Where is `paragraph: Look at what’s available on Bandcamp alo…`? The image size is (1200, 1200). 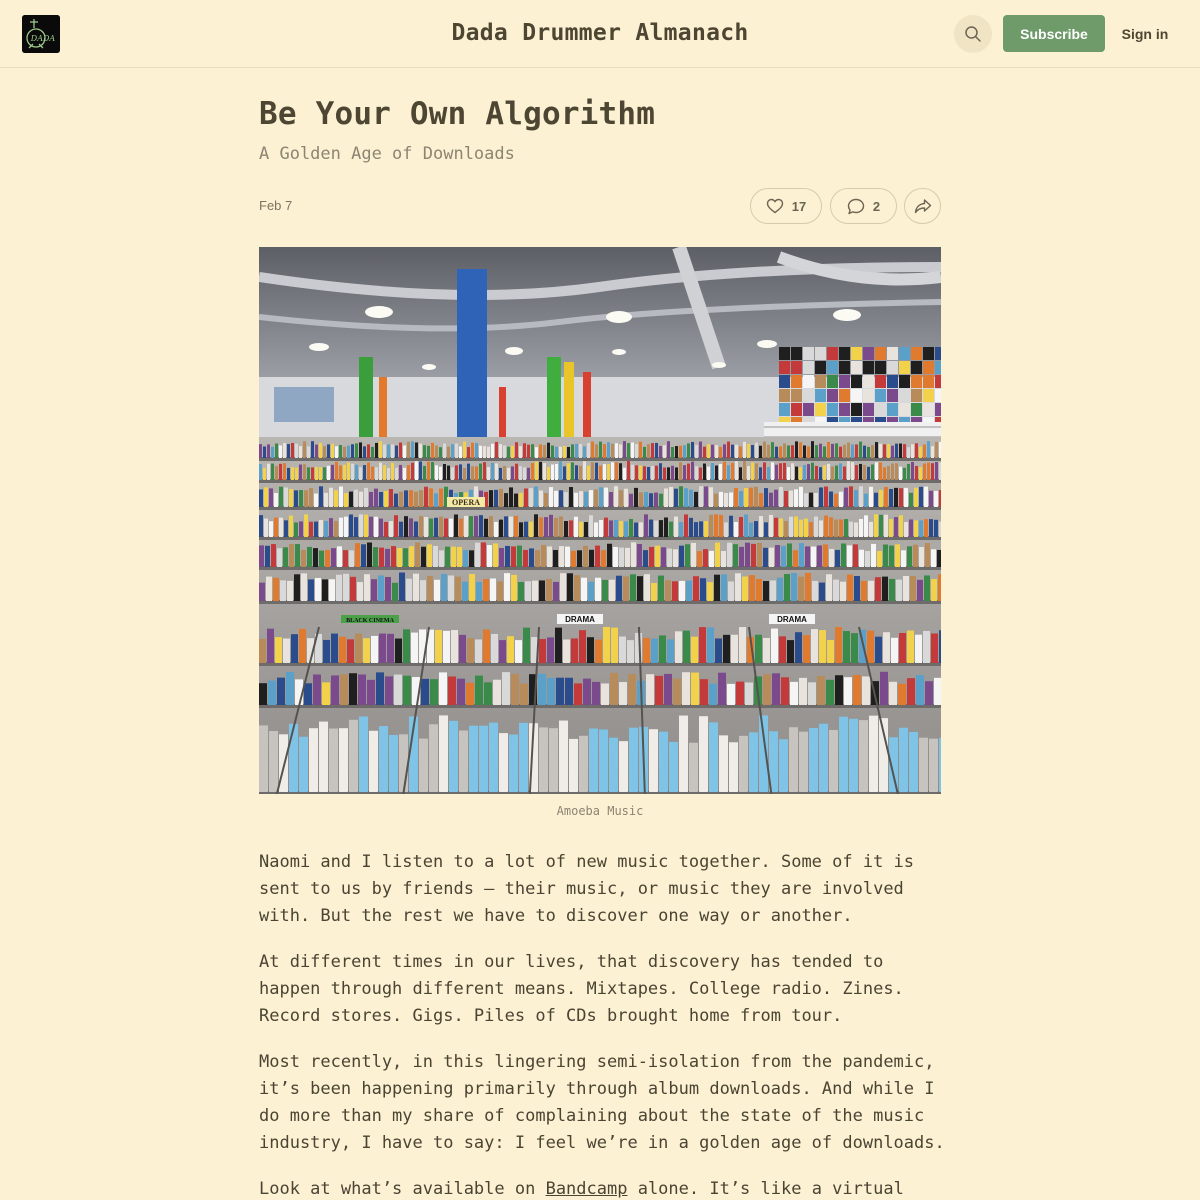 paragraph: Look at what’s available on Bandcamp alo… is located at coordinates (604, 1188).